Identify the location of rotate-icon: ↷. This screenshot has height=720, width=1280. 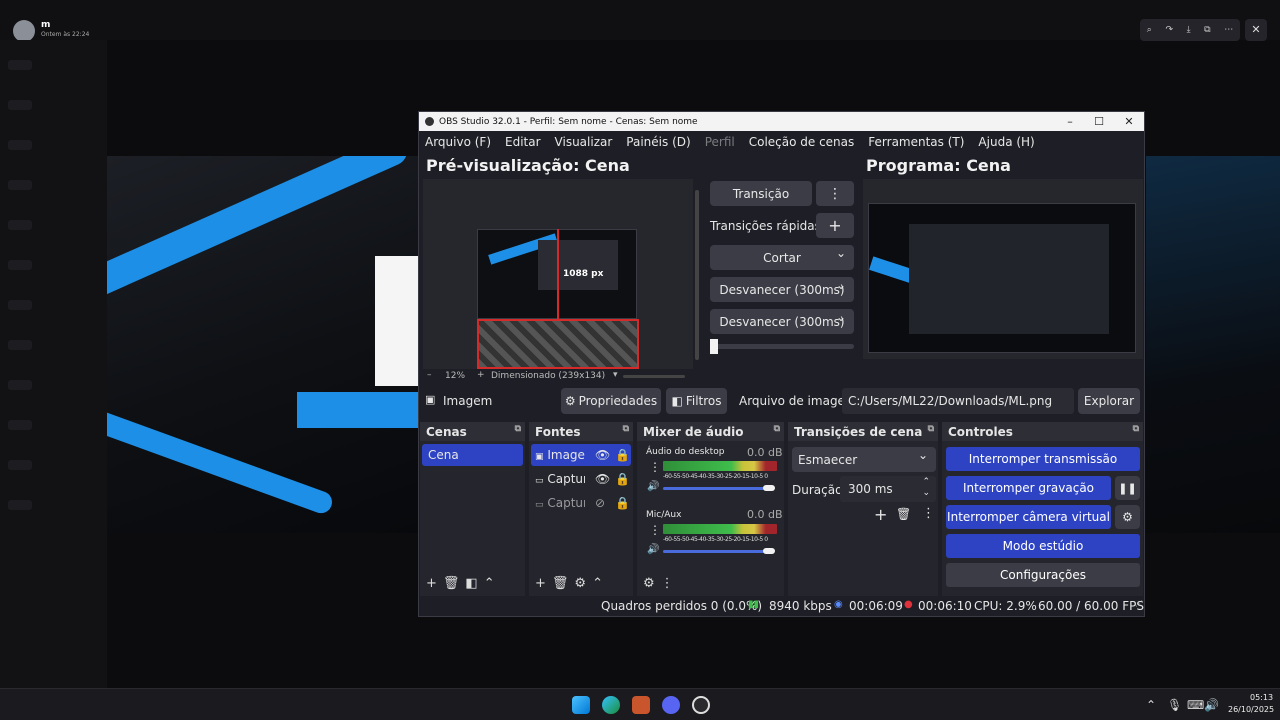
(1169, 30).